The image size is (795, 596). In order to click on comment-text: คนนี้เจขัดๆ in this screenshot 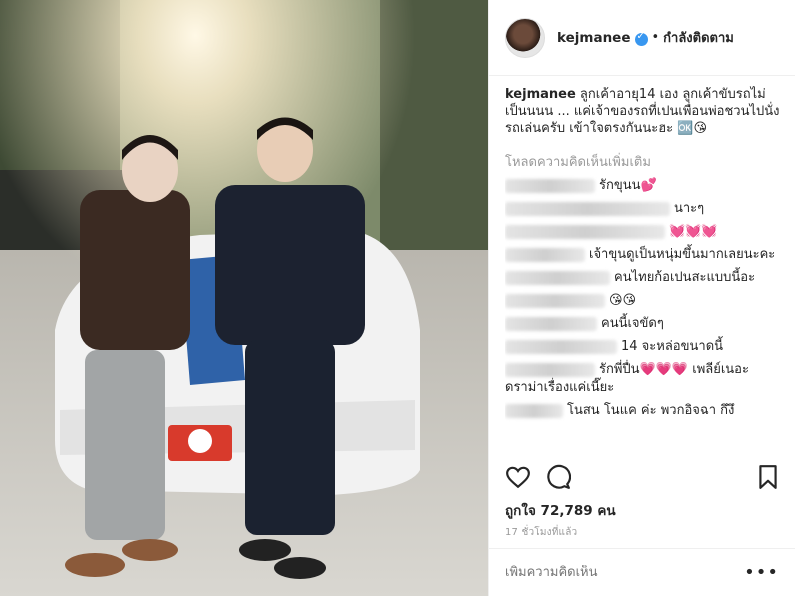, I will do `click(632, 323)`.